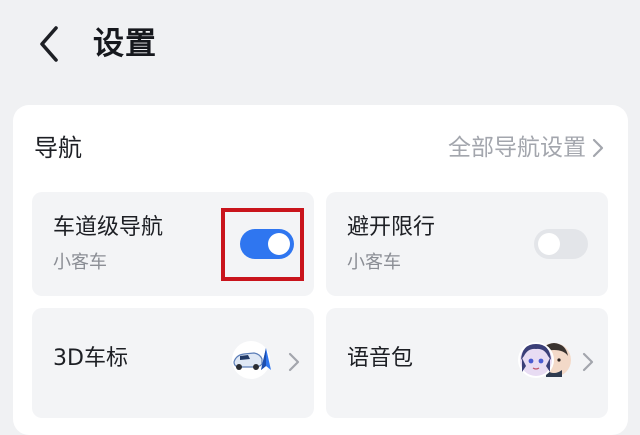 The width and height of the screenshot is (640, 435). Describe the element at coordinates (391, 227) in the screenshot. I see `tile-title: 避开限行` at that location.